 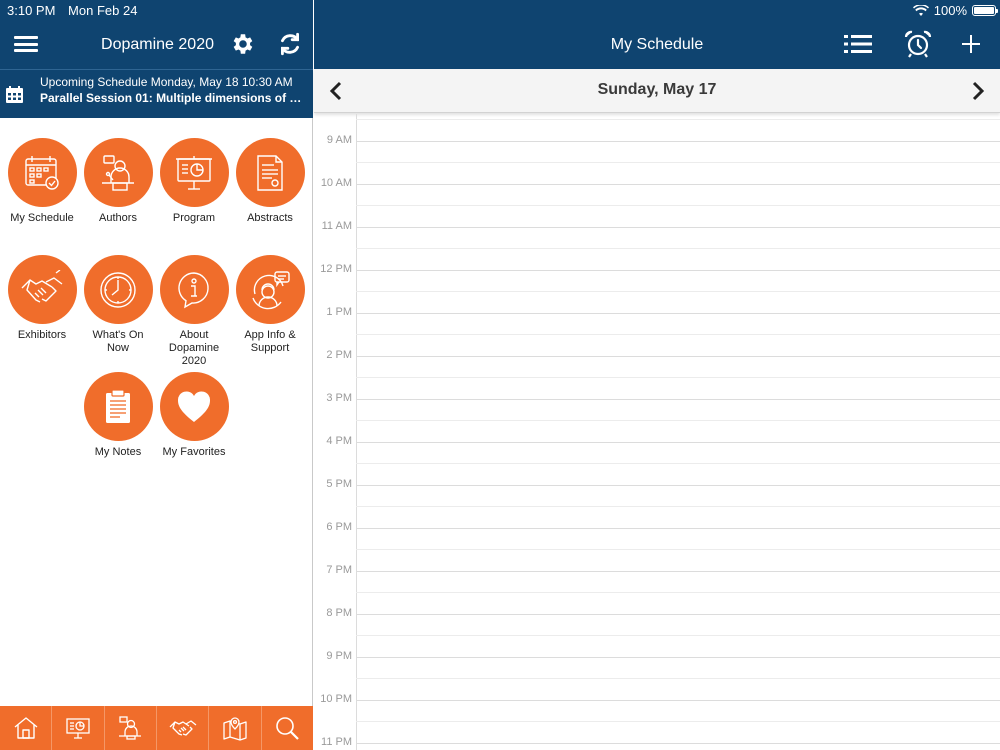 I want to click on hour-label: 8 PM, so click(x=339, y=613).